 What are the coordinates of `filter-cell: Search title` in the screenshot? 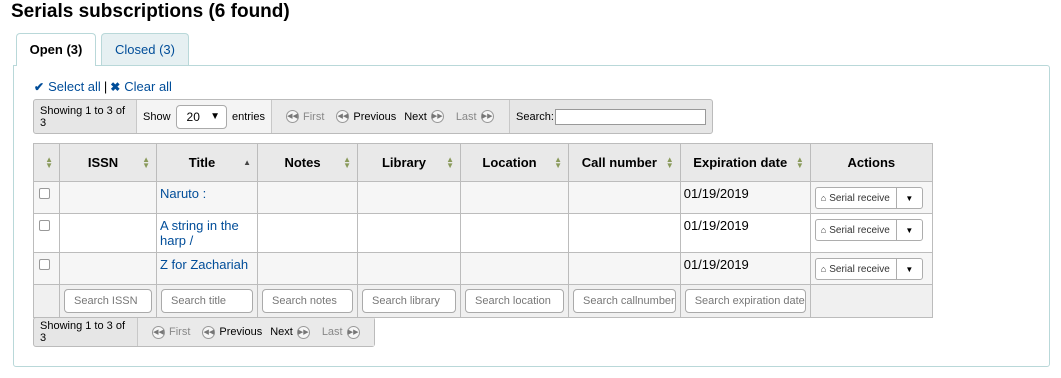 It's located at (207, 301).